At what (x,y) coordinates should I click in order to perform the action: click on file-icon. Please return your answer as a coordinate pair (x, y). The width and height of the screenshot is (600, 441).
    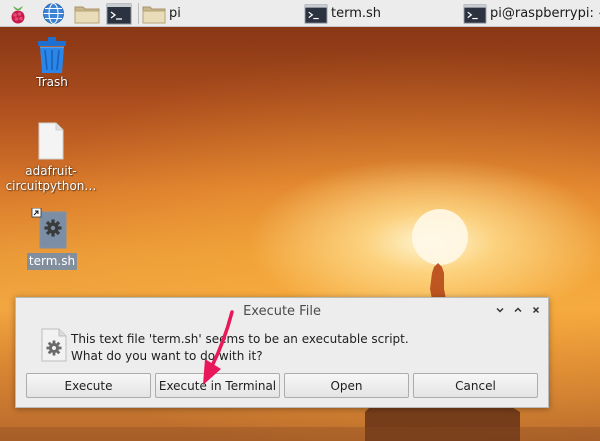
    Looking at the image, I should click on (51, 141).